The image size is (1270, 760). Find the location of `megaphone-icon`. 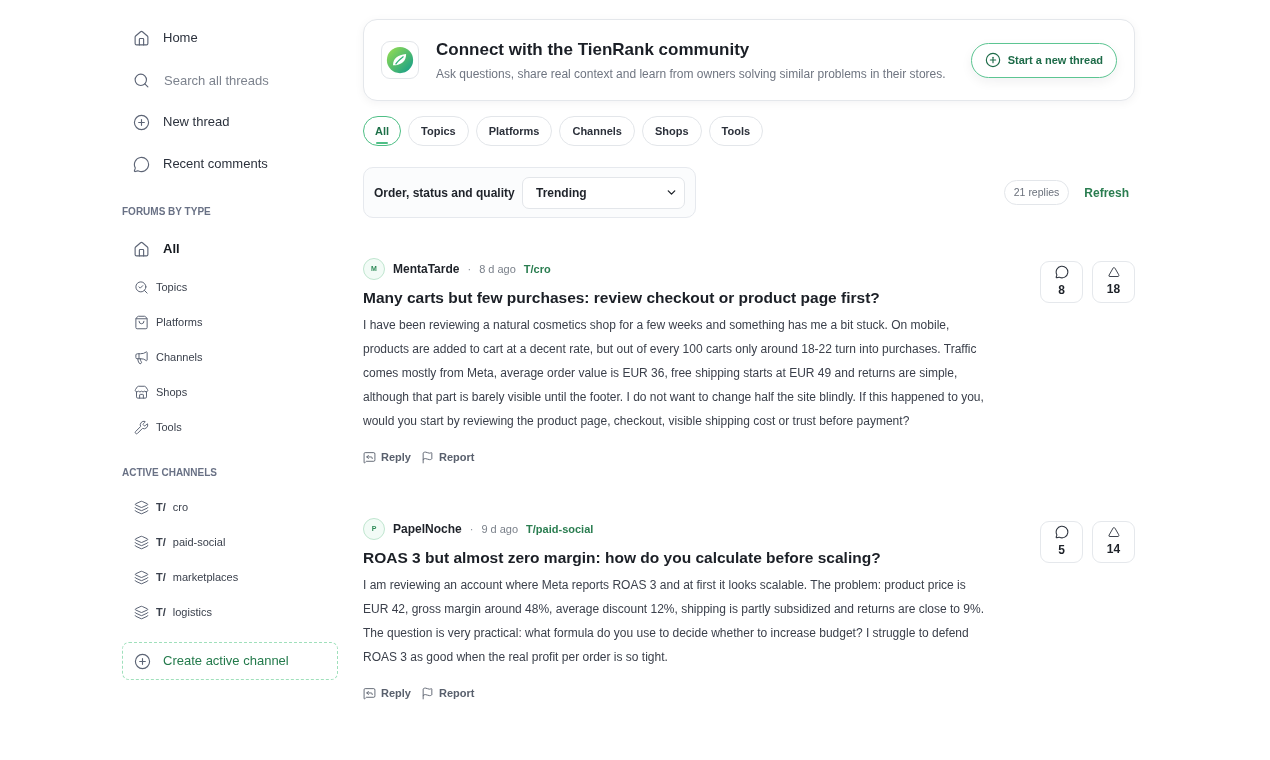

megaphone-icon is located at coordinates (141, 357).